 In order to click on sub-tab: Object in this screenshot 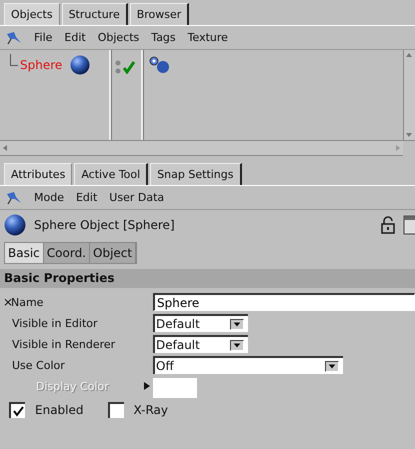, I will do `click(113, 253)`.